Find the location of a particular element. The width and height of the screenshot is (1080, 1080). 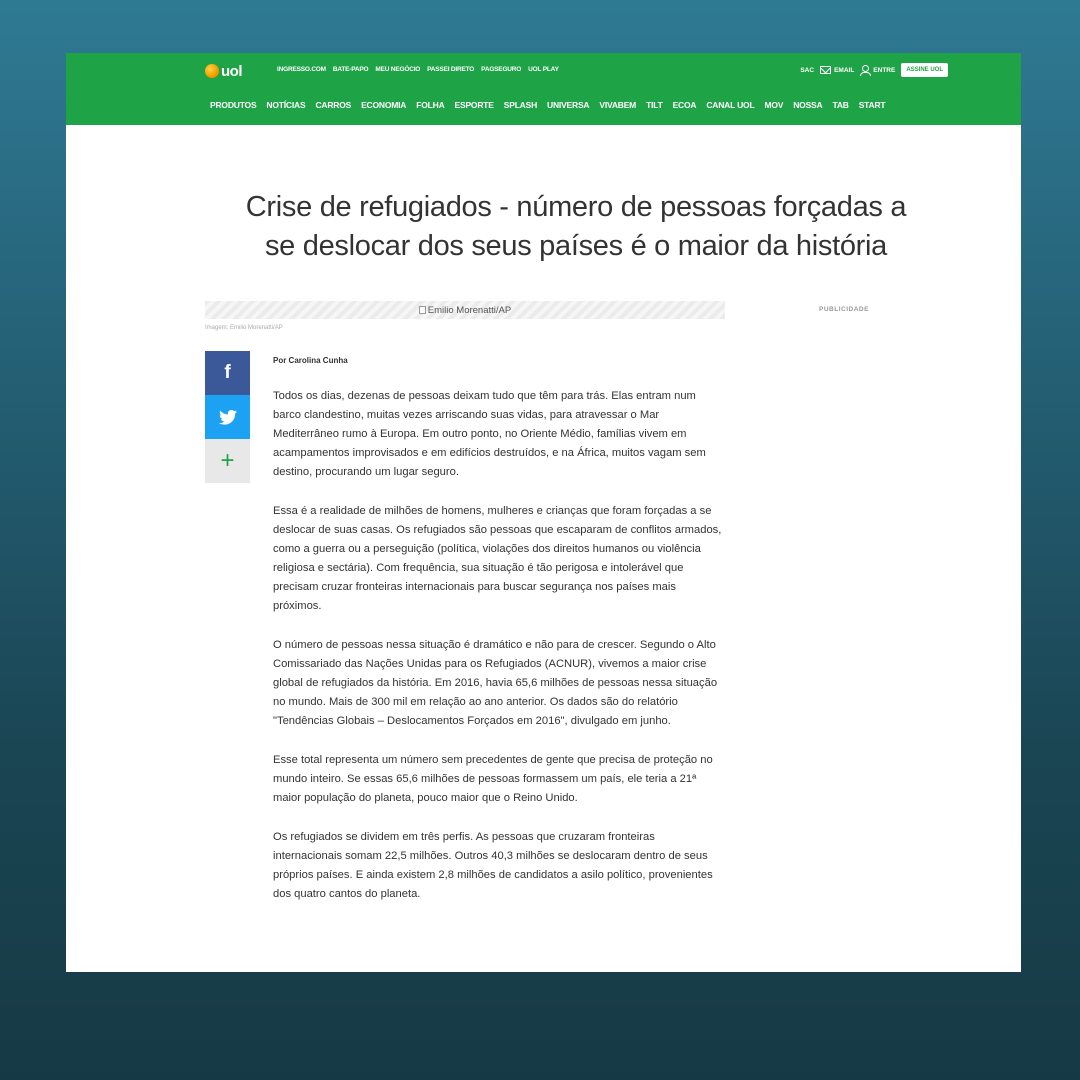

header-tools: SAC EMAIL ENTRE ASSINE UOL is located at coordinates (874, 70).